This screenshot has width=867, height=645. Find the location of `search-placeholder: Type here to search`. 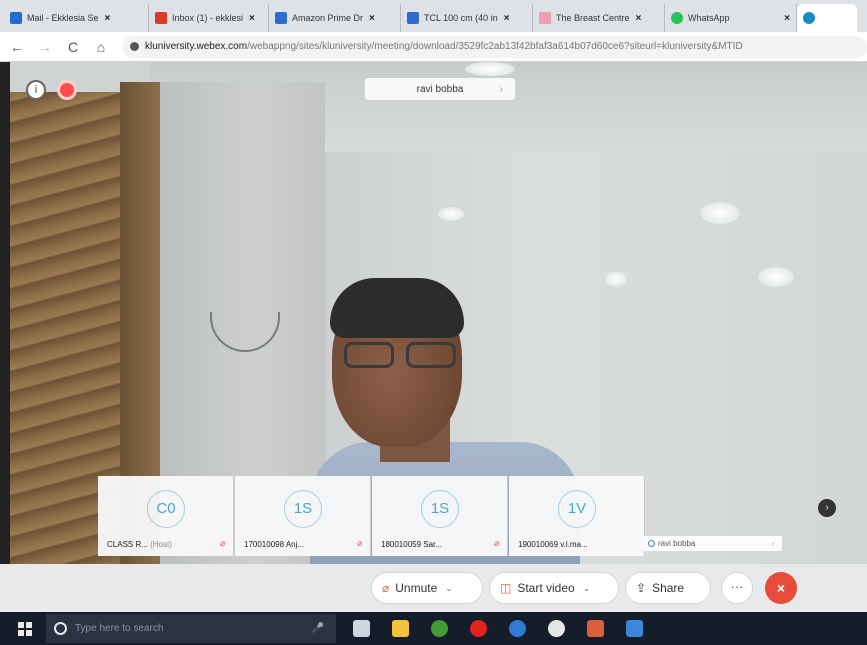

search-placeholder: Type here to search is located at coordinates (119, 628).